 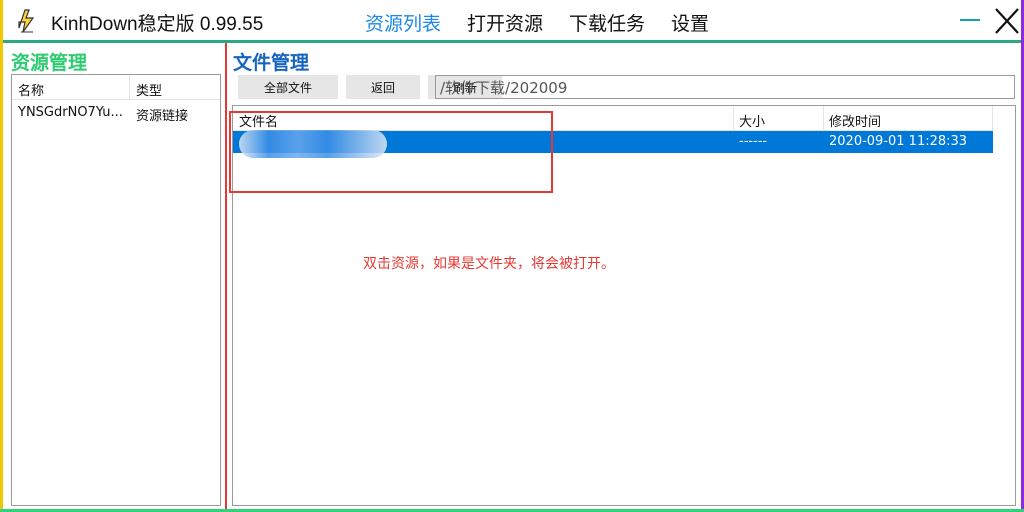 What do you see at coordinates (753, 141) in the screenshot?
I see `file-size: ------` at bounding box center [753, 141].